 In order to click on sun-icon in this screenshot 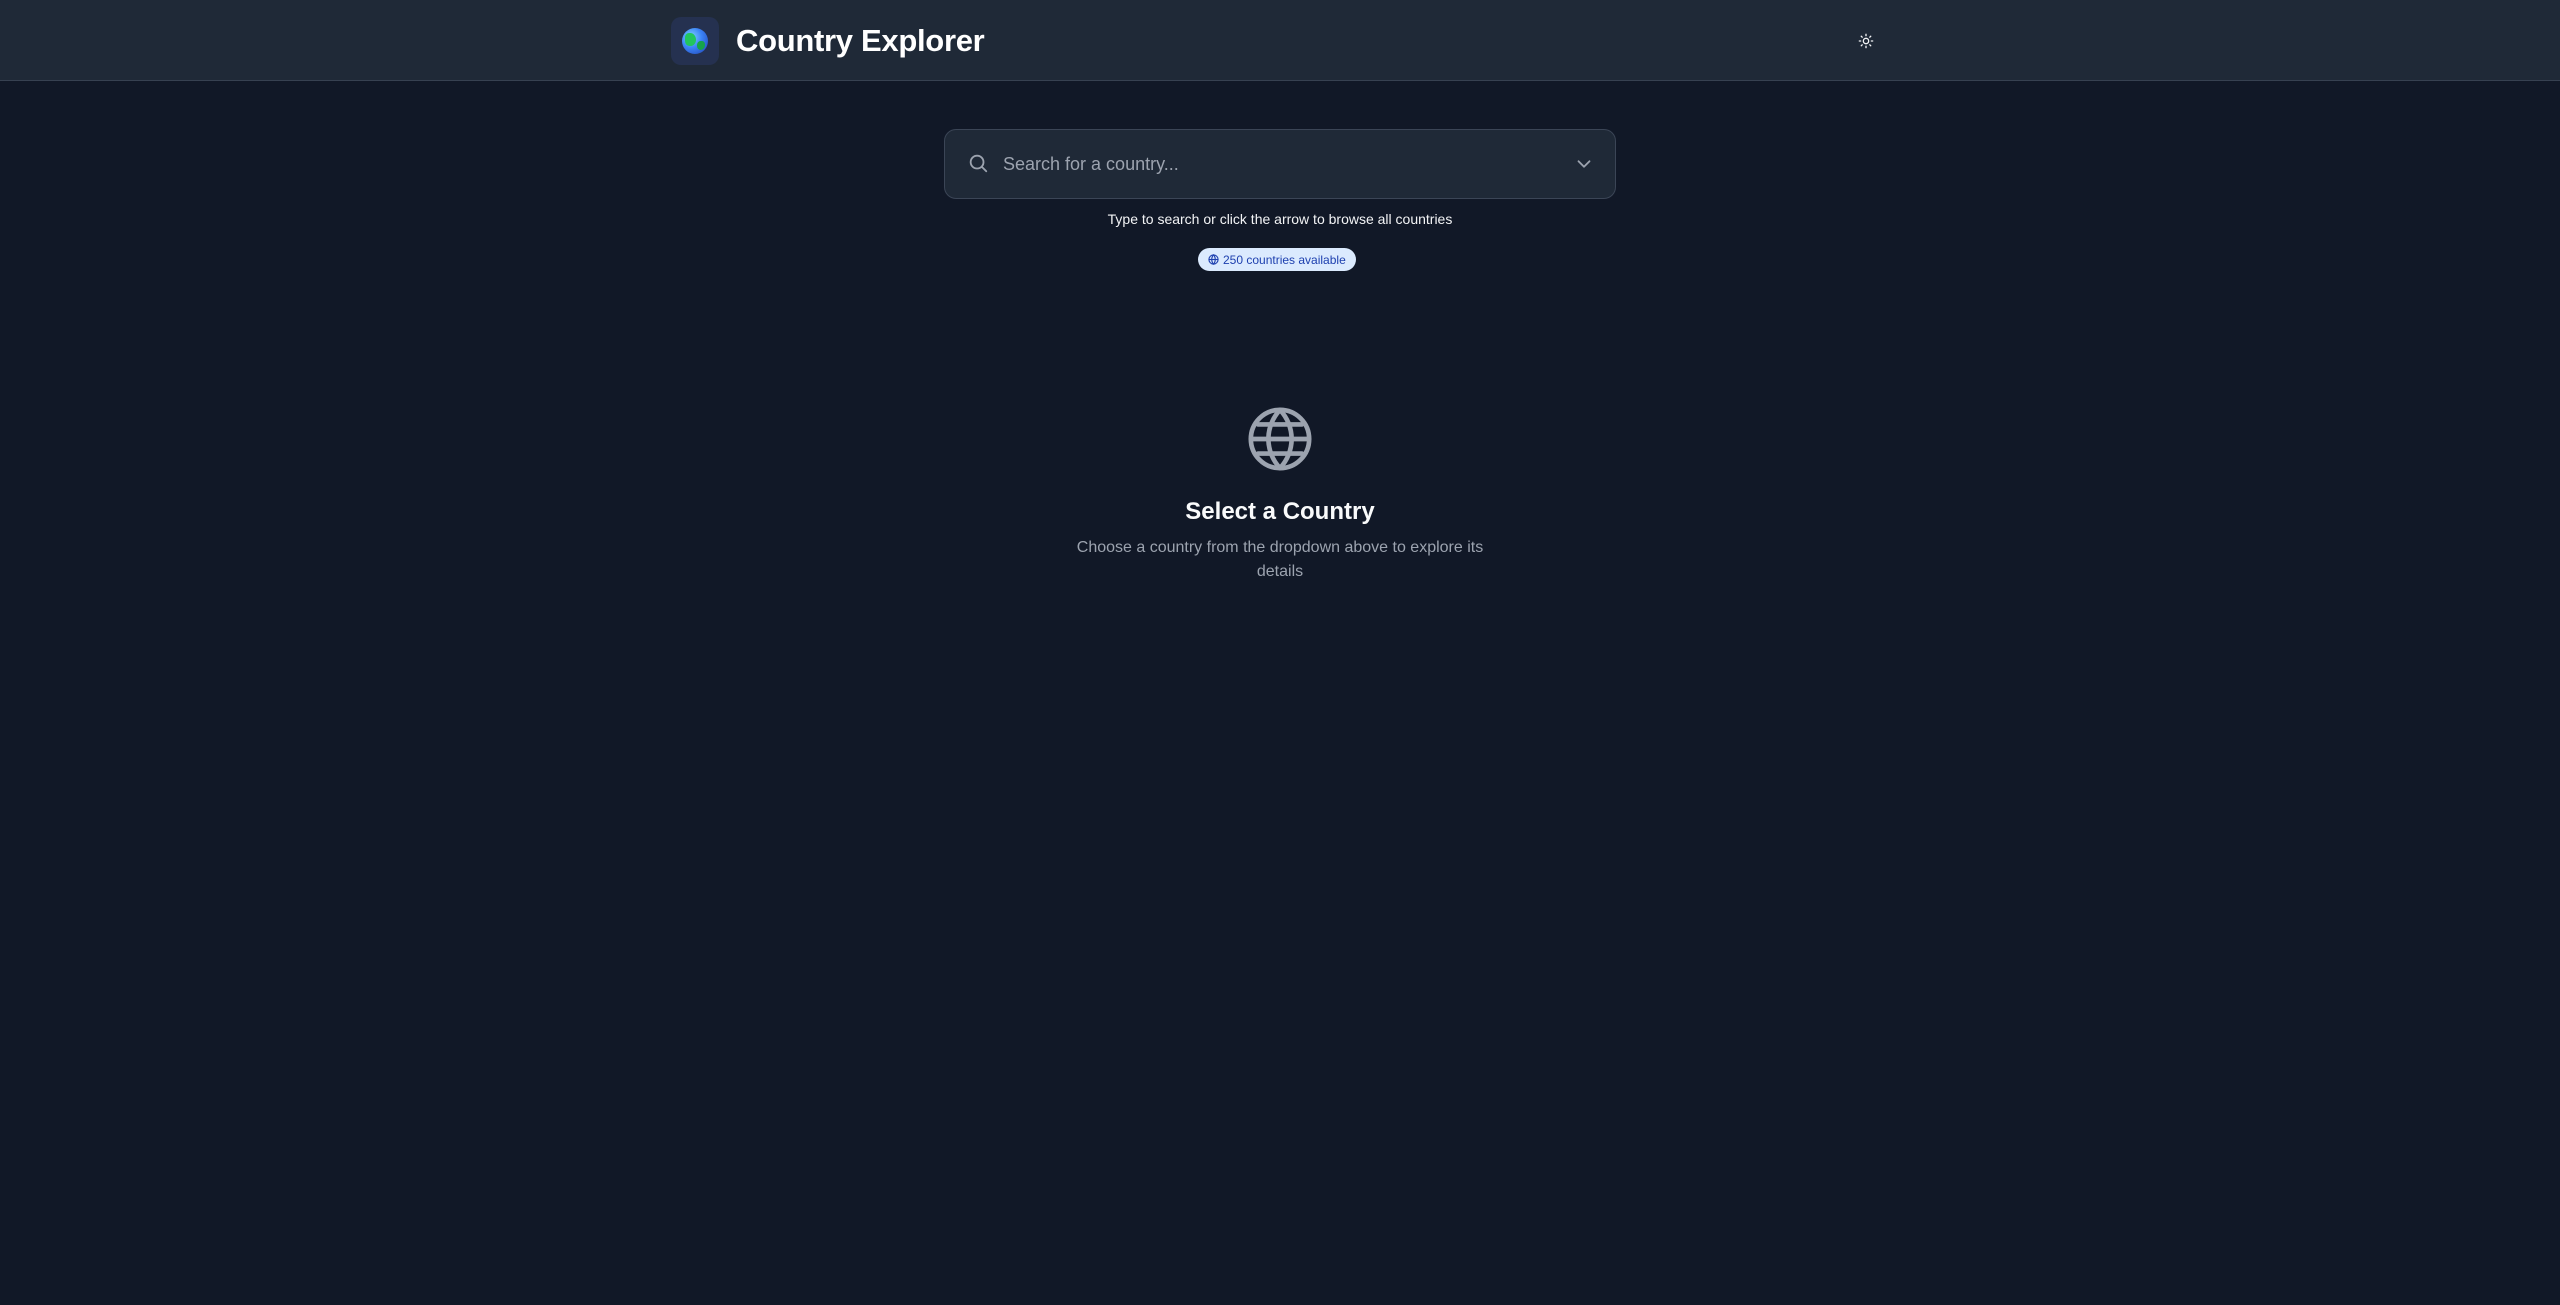, I will do `click(1866, 41)`.